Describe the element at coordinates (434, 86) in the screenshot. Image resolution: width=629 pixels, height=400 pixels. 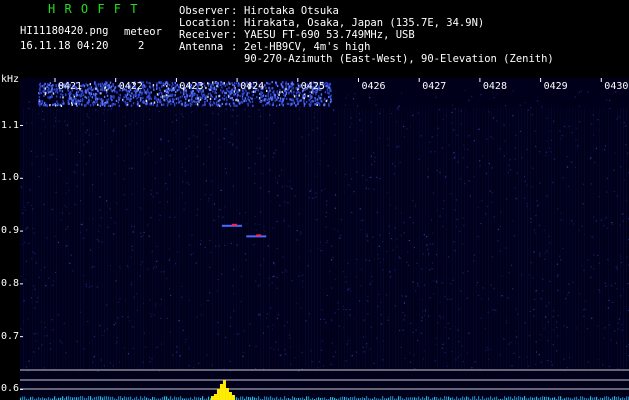
I see `x-tick-label: 0427` at that location.